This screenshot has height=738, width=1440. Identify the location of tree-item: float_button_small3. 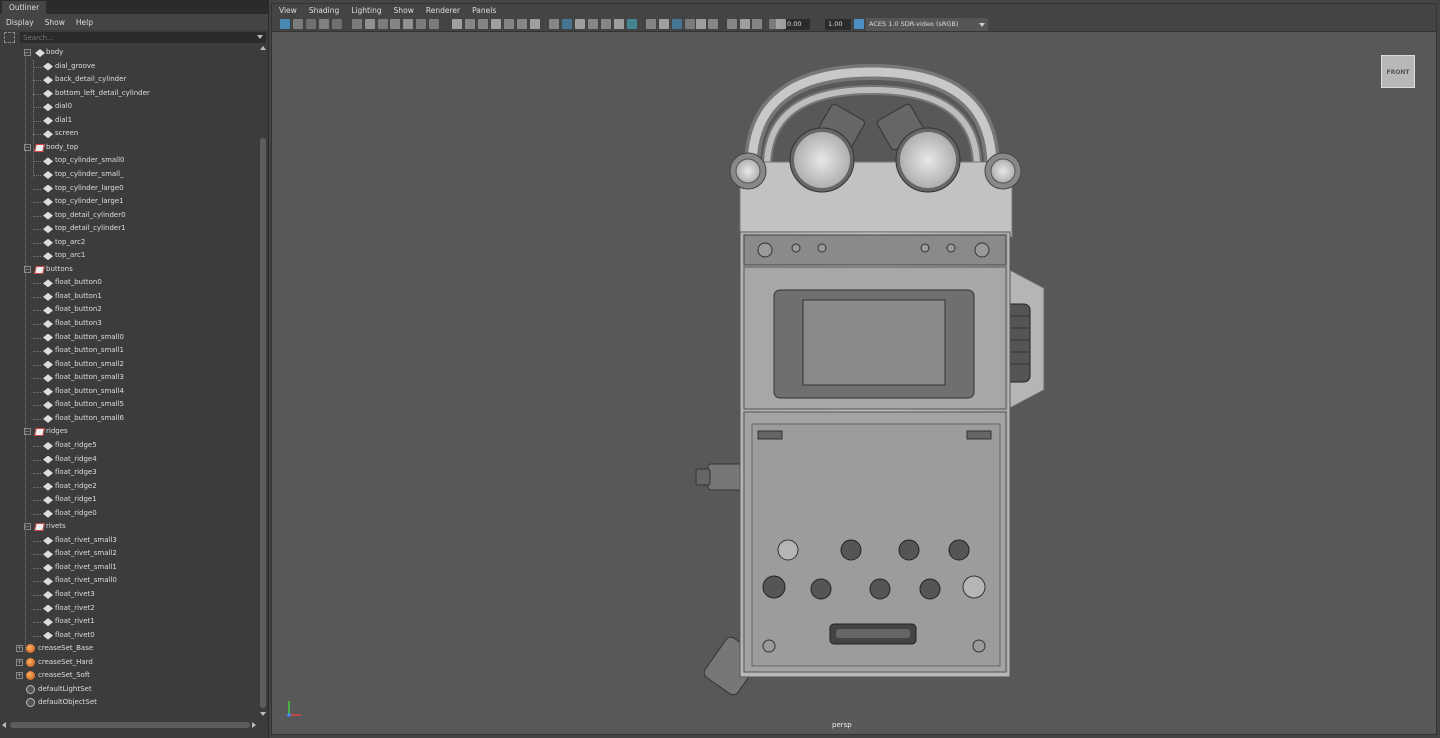
(129, 378).